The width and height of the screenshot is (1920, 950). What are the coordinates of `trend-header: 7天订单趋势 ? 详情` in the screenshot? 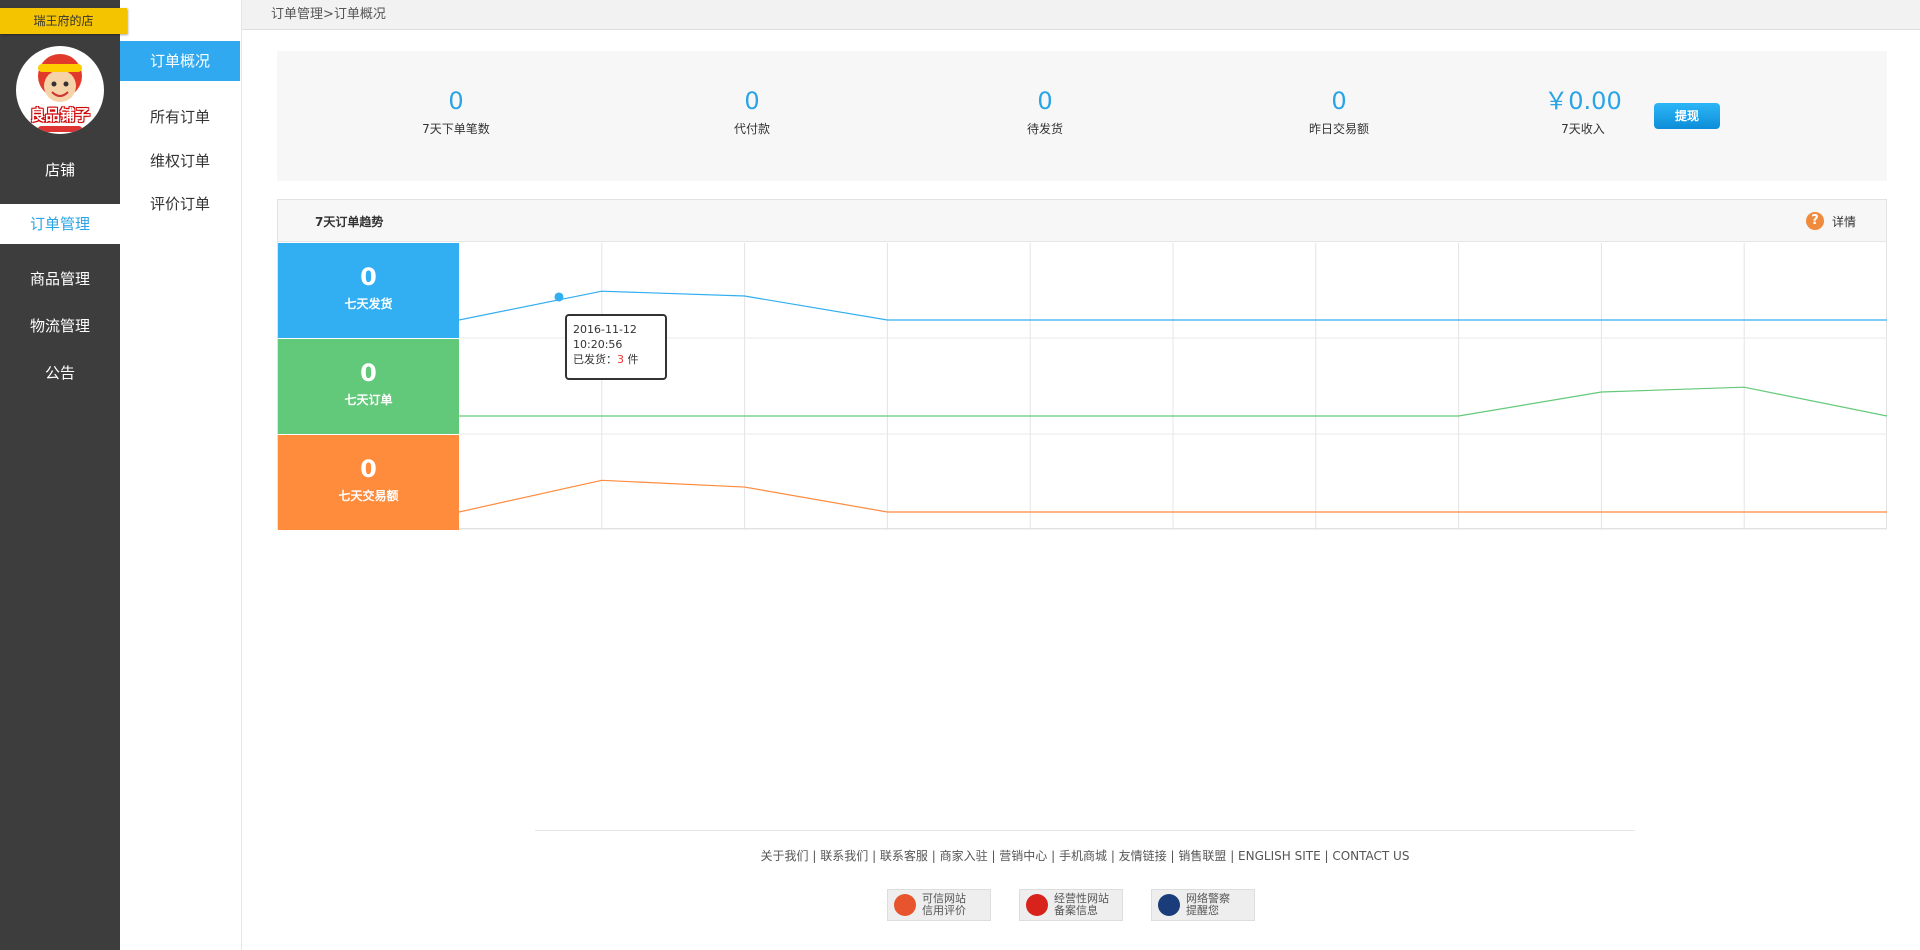 It's located at (1082, 221).